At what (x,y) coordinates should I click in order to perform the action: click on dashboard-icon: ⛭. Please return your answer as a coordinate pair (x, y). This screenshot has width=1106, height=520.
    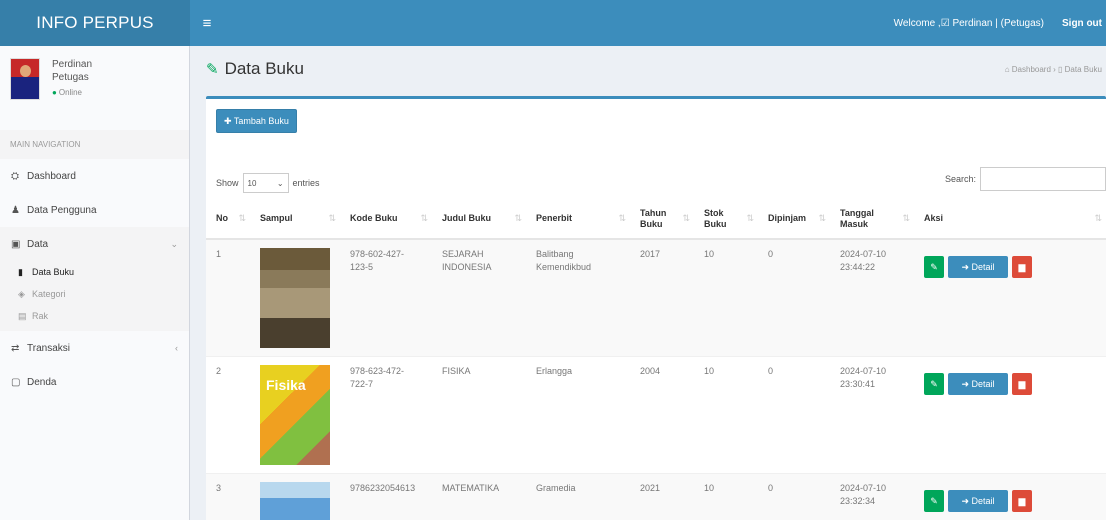
    Looking at the image, I should click on (15, 176).